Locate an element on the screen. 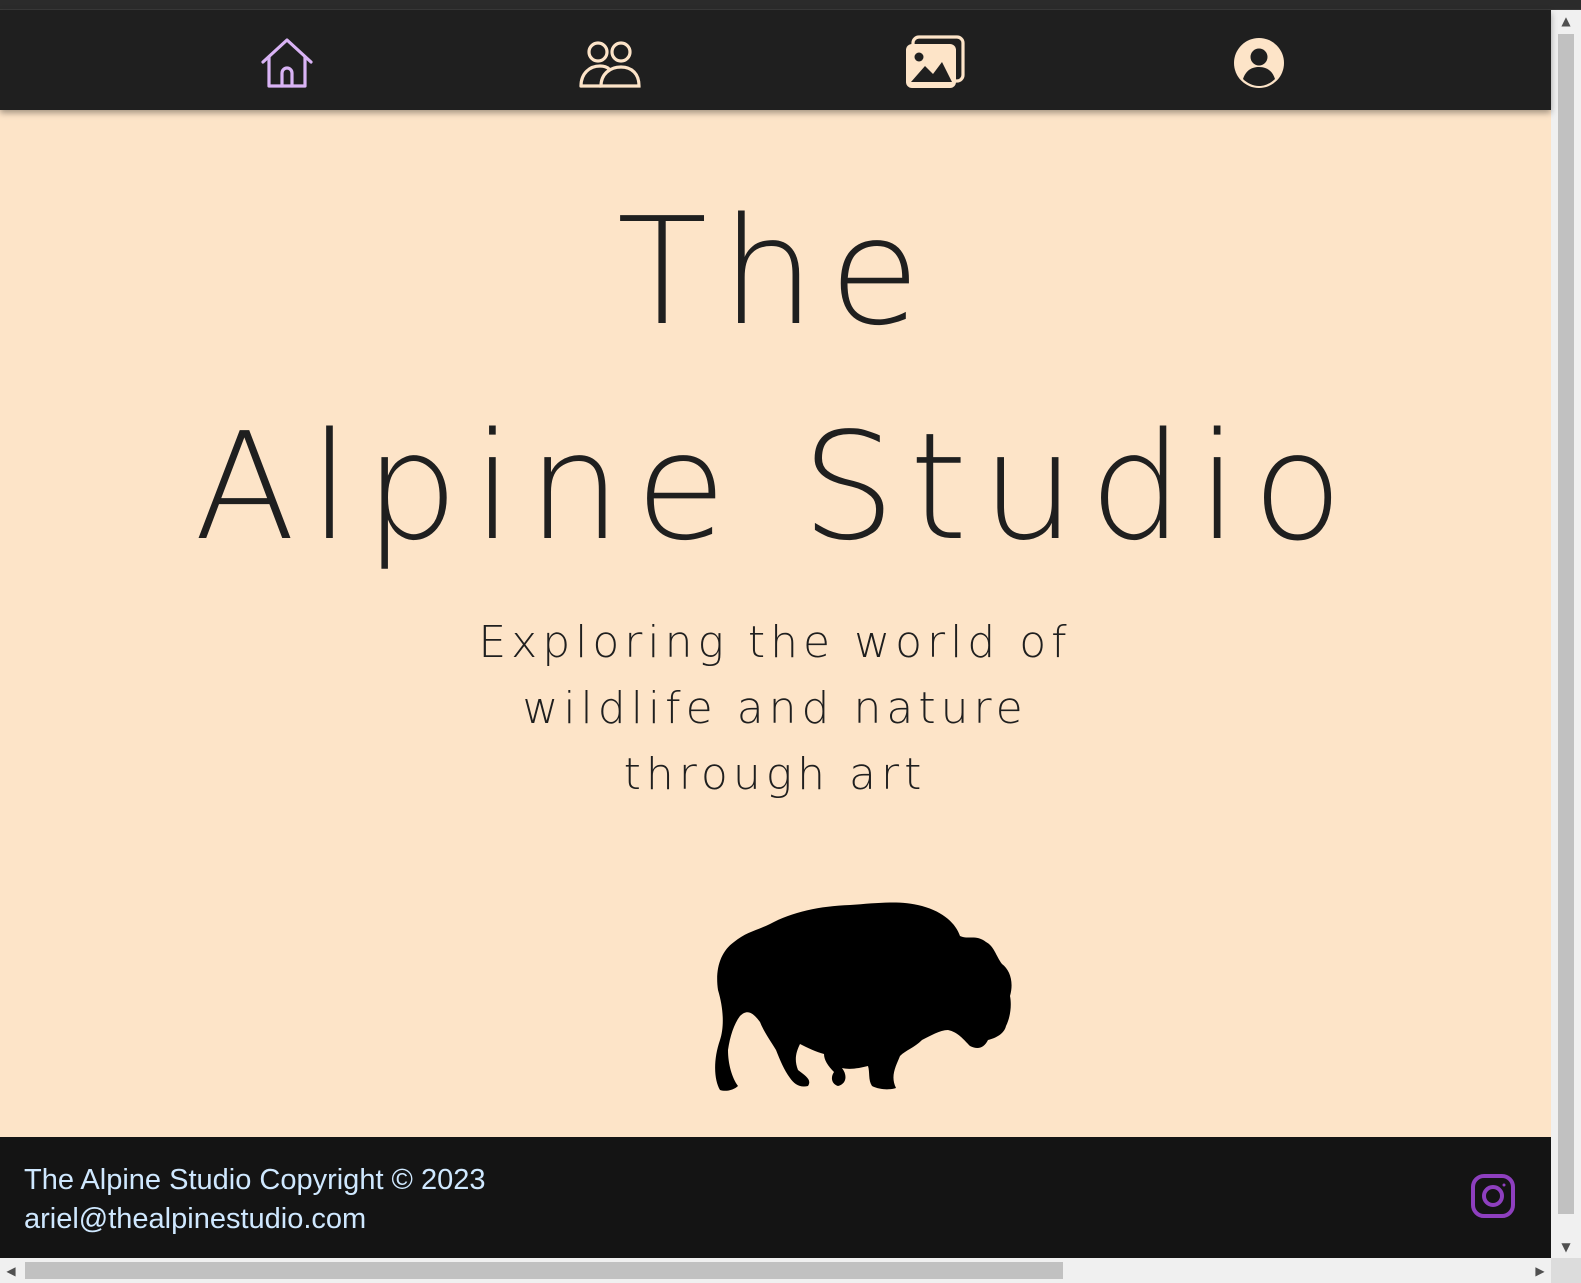 Image resolution: width=1581 pixels, height=1283 pixels. people-icon is located at coordinates (610, 64).